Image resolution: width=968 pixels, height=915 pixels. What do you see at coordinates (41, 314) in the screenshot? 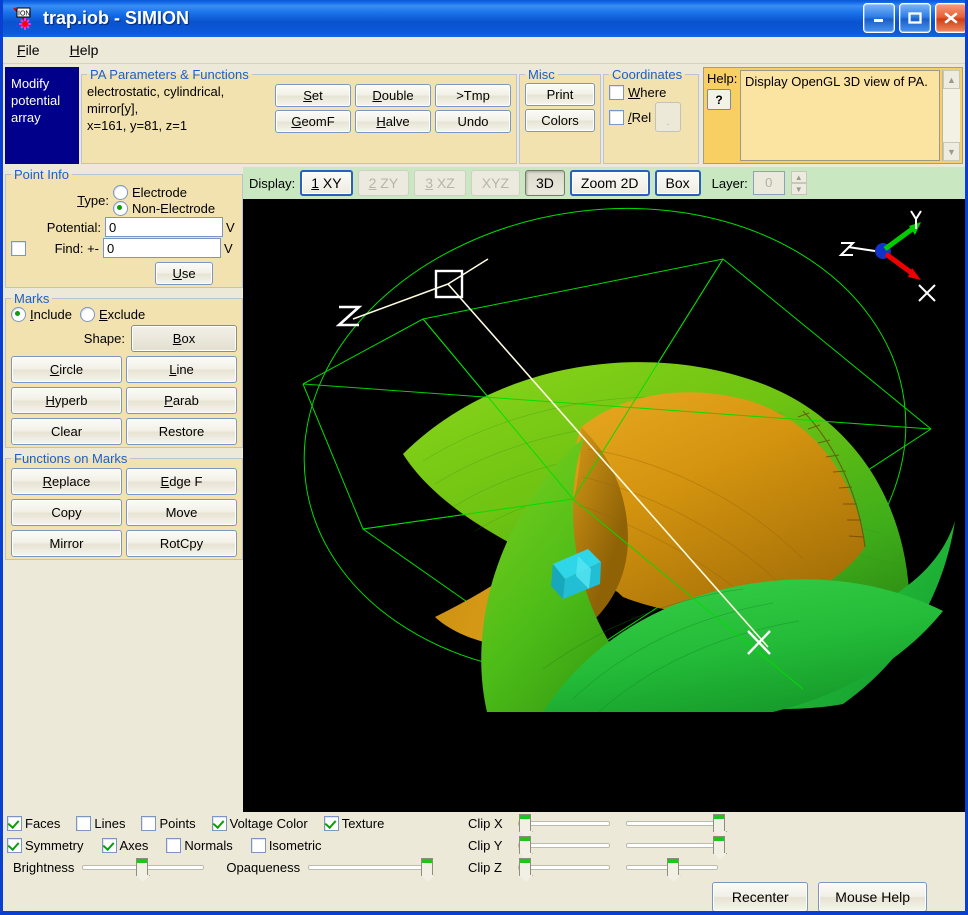
I see `marks-include-option: Include` at bounding box center [41, 314].